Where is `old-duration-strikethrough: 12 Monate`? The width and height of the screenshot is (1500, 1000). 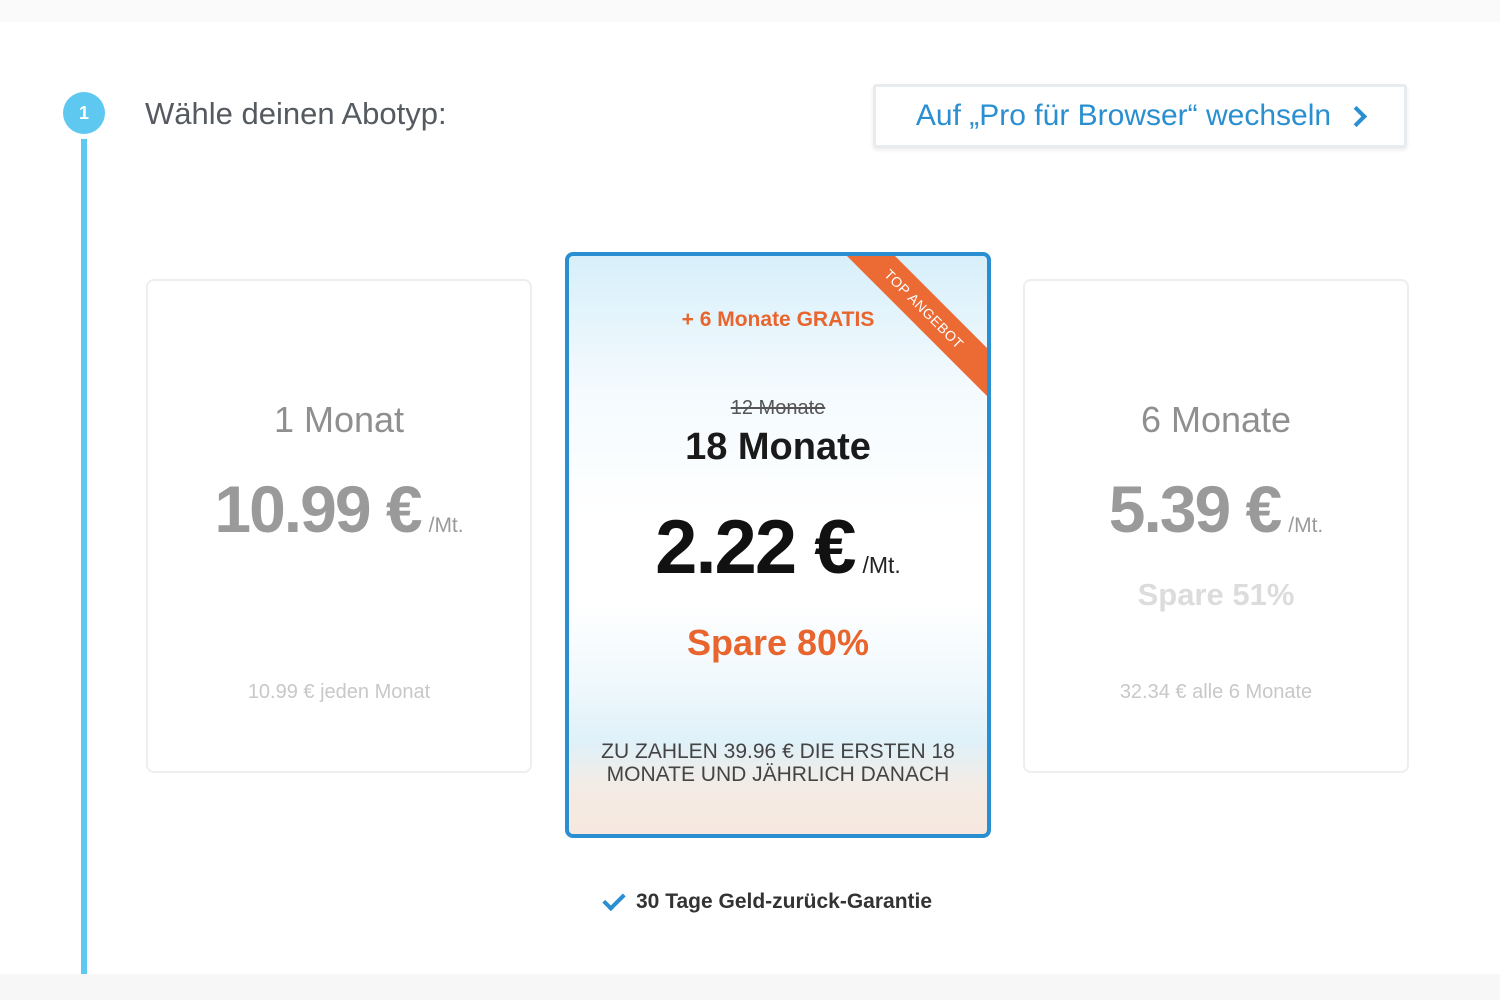
old-duration-strikethrough: 12 Monate is located at coordinates (778, 408).